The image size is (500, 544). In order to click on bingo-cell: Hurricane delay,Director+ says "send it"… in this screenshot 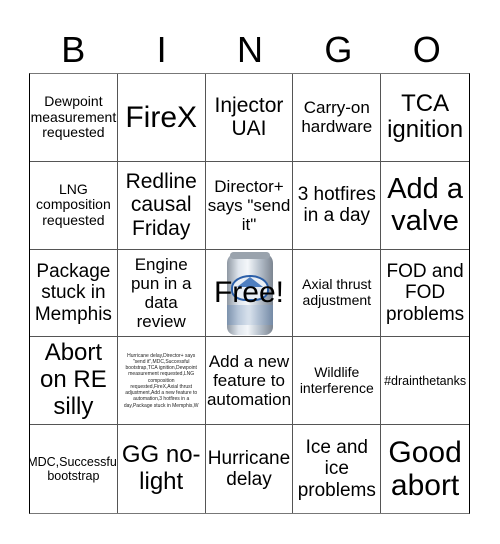, I will do `click(161, 381)`.